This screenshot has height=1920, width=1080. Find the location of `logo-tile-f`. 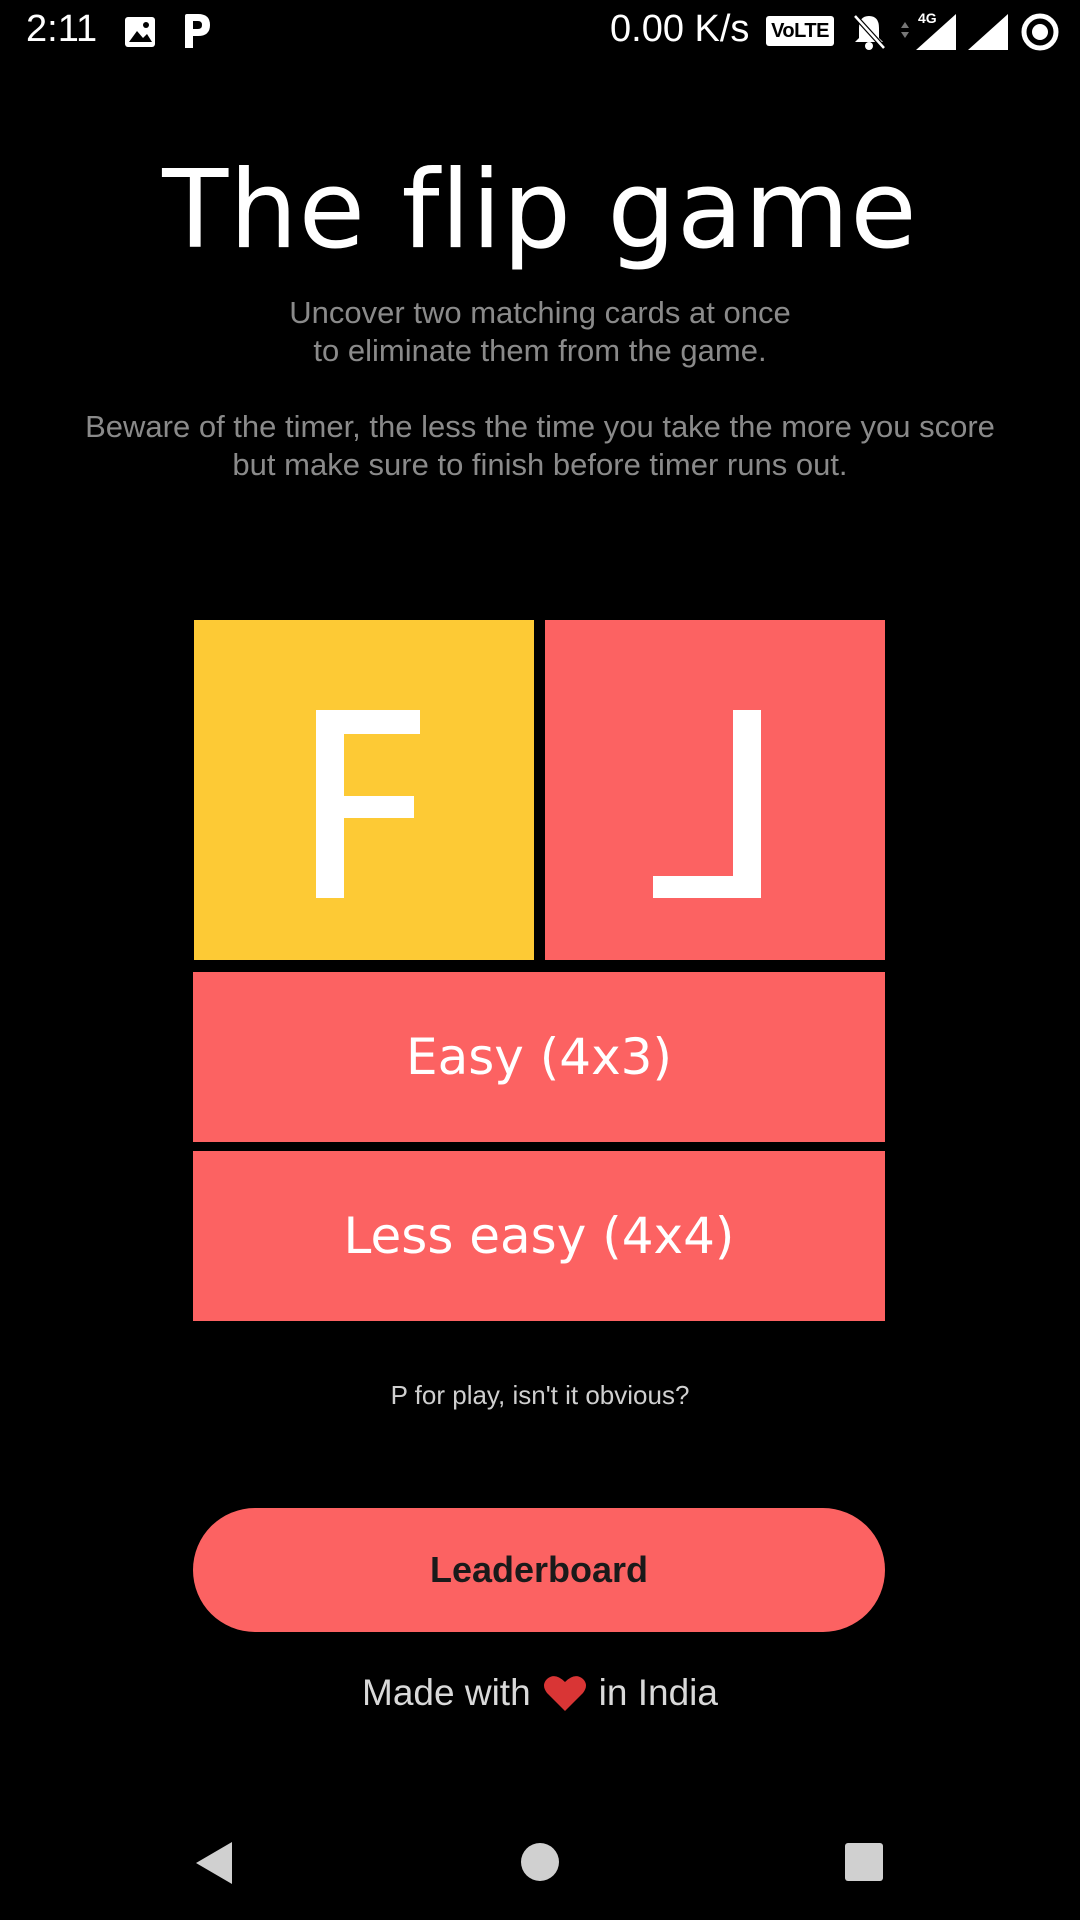

logo-tile-f is located at coordinates (364, 790).